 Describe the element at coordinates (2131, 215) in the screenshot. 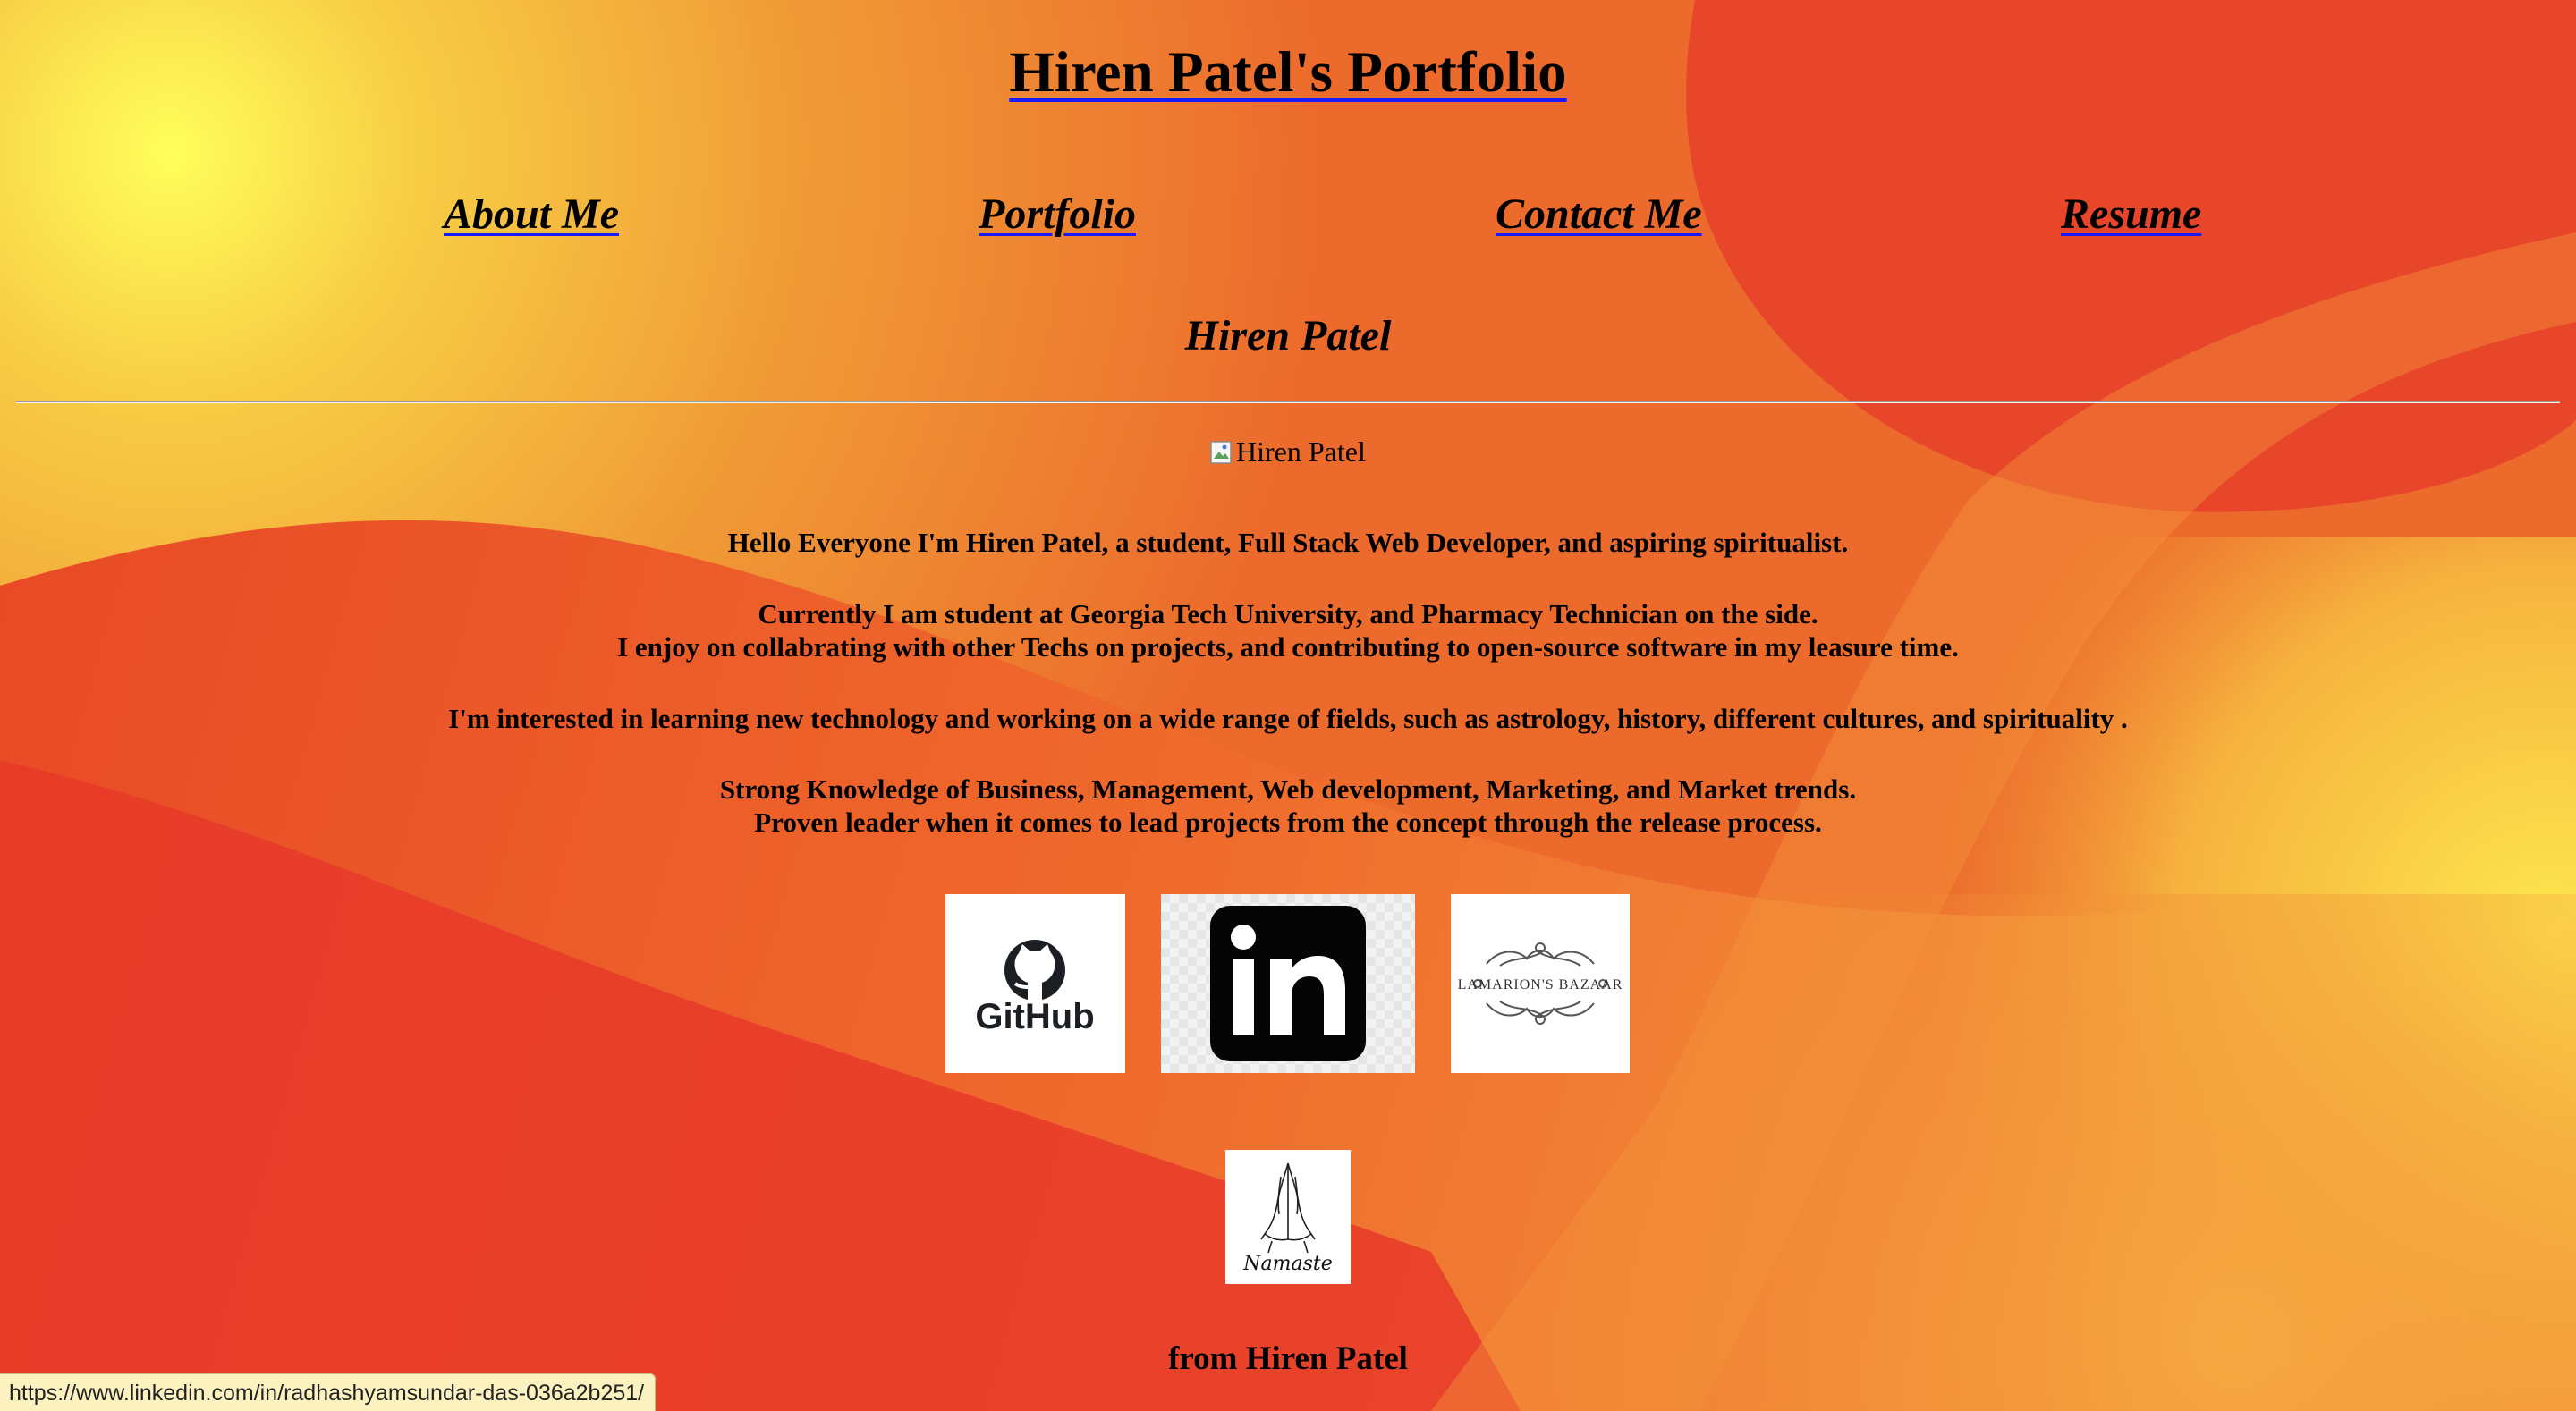

I see `nav-resume: Resume` at that location.